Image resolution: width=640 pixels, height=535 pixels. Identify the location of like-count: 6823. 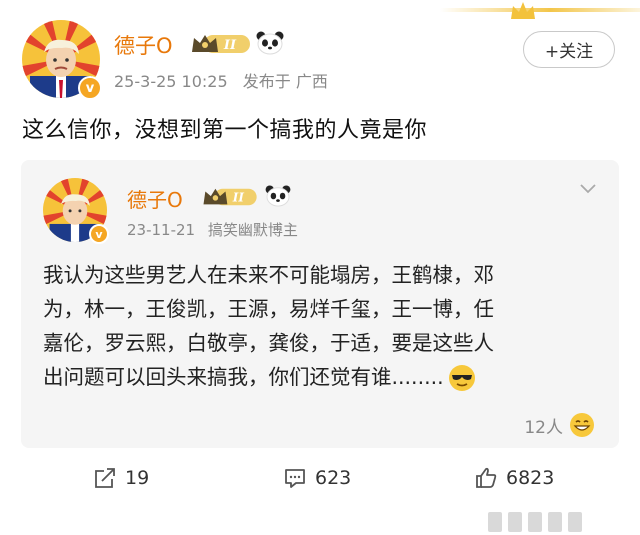
(530, 478).